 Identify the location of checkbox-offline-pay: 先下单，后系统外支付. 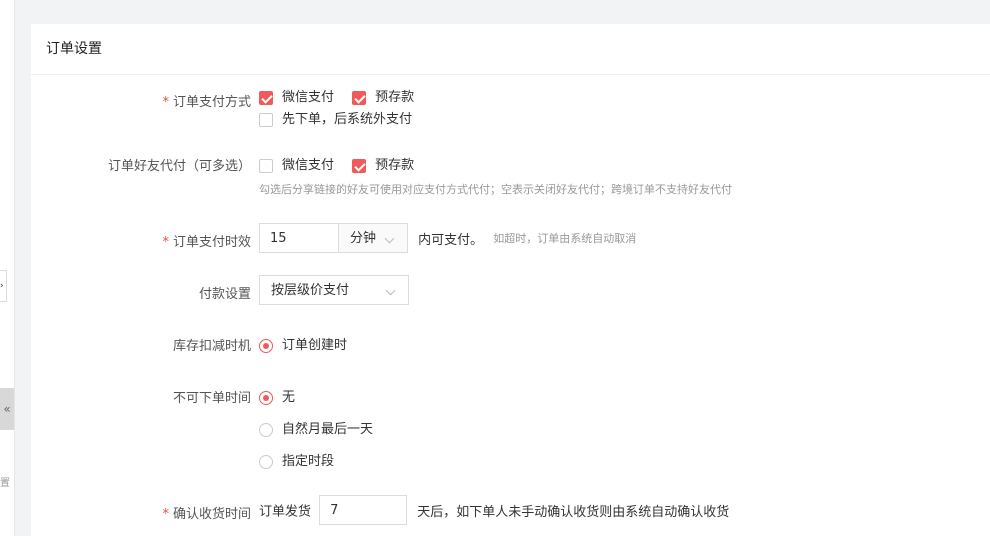
(335, 117).